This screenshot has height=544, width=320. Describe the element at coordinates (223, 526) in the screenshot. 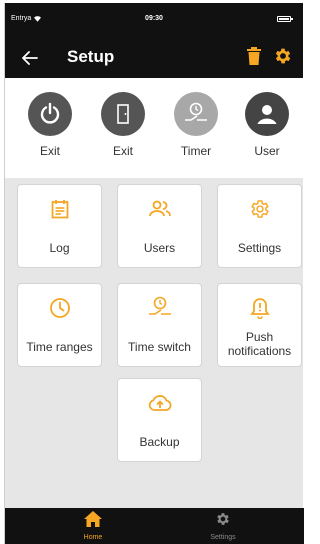

I see `nav-settings: Settings` at that location.